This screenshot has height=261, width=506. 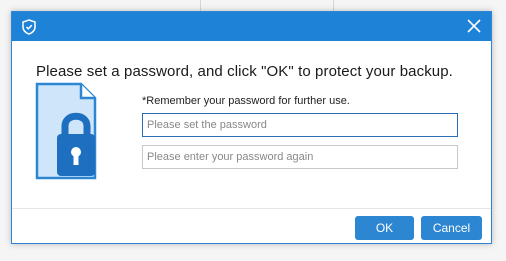 I want to click on dialog-titlebar, so click(x=251, y=26).